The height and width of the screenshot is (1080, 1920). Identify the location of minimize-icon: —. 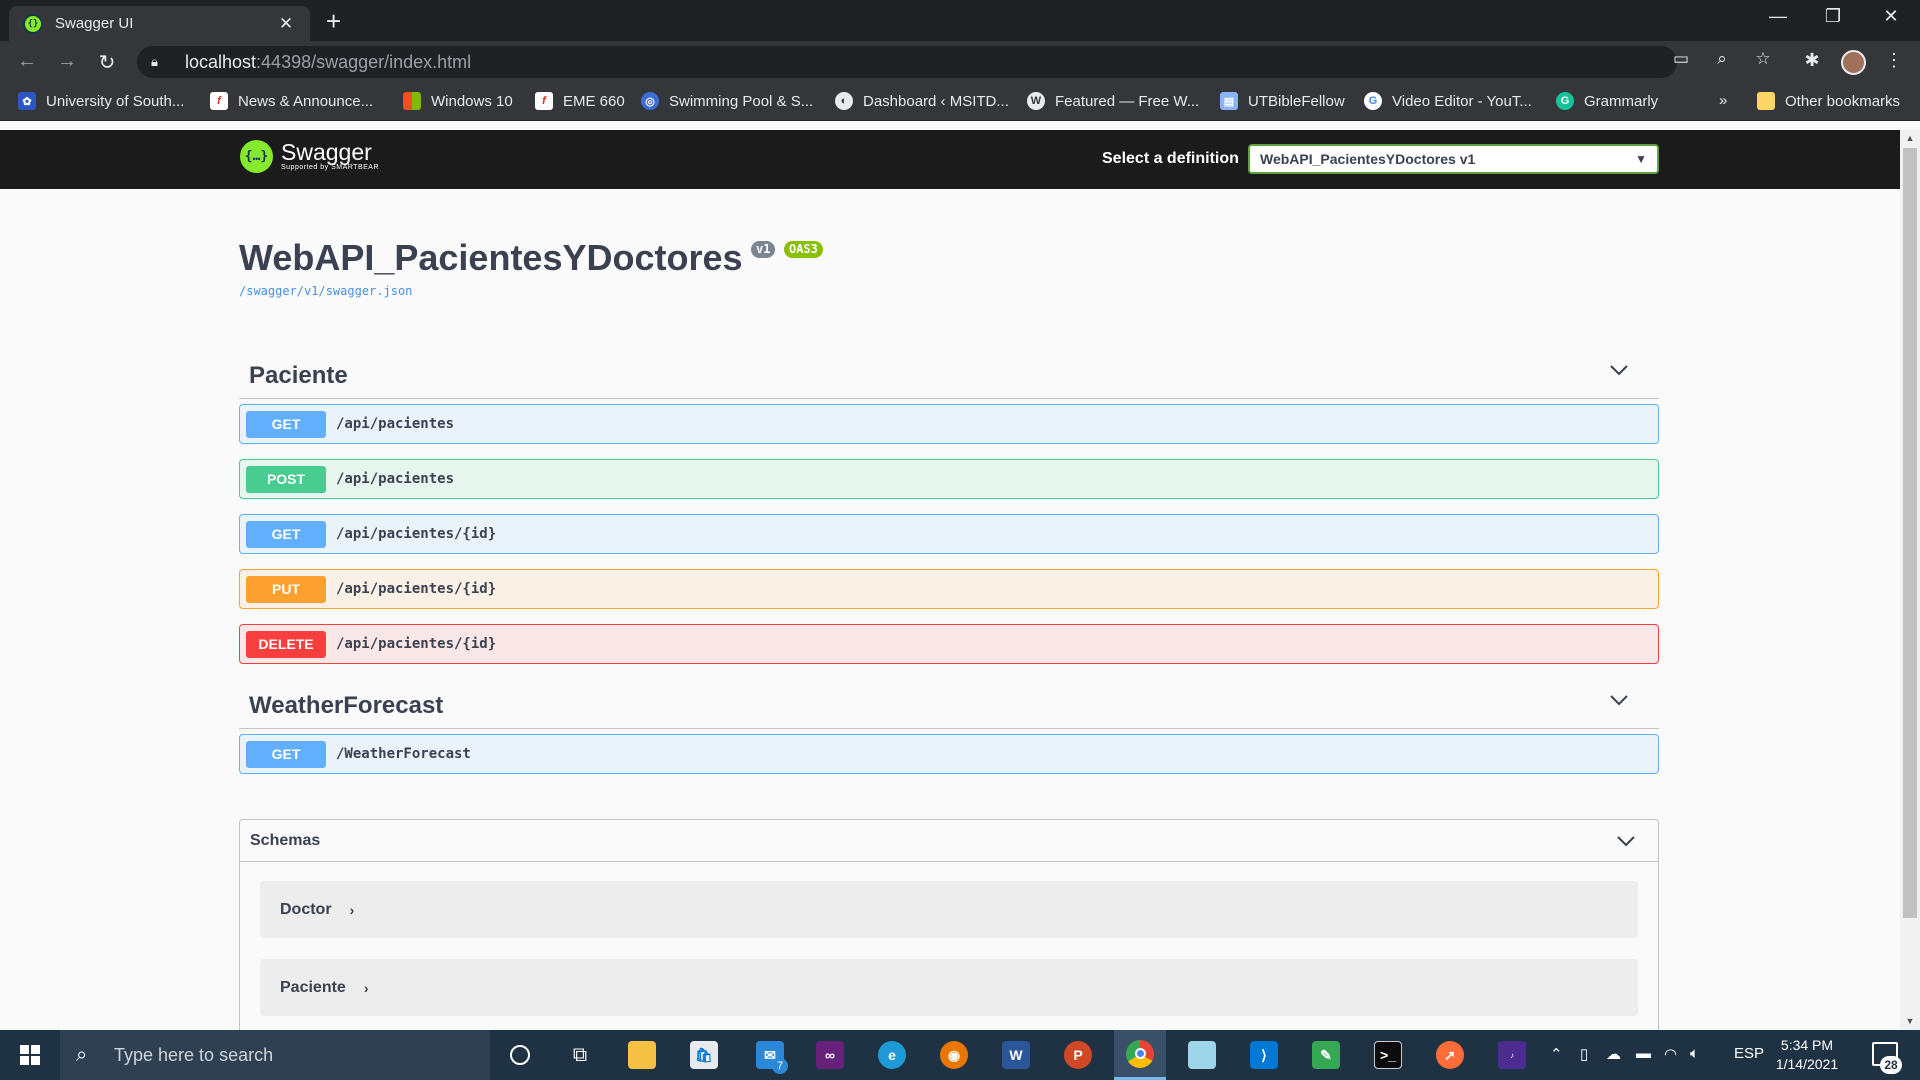
(1778, 16).